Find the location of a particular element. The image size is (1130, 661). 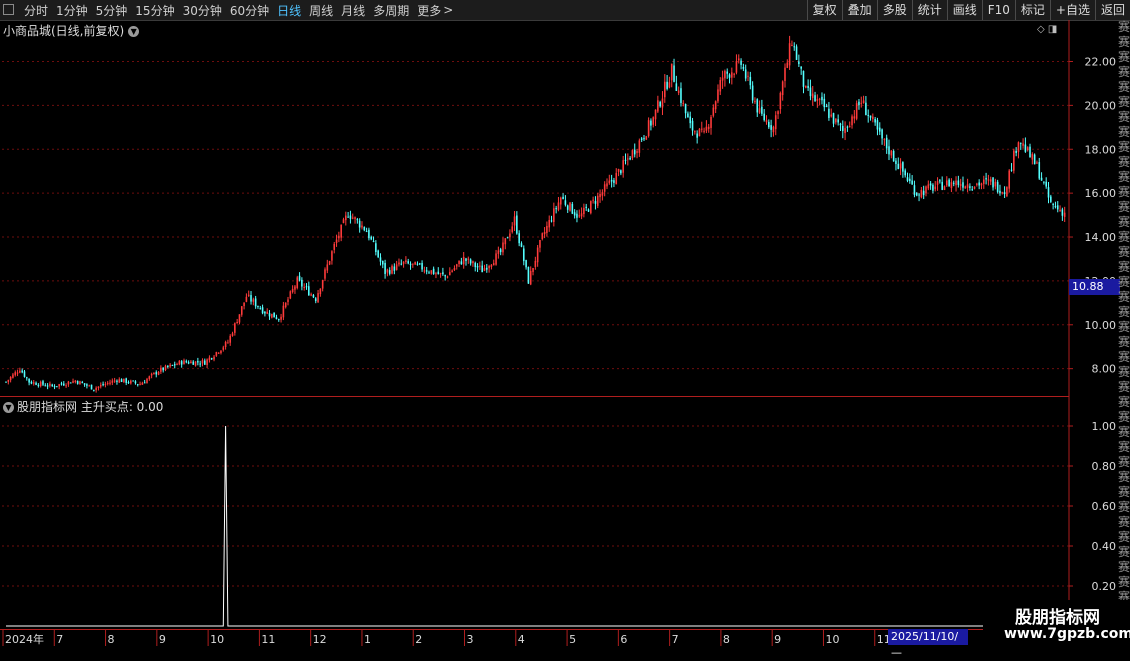

dropdown-chevron-icon: ▼ is located at coordinates (134, 31).